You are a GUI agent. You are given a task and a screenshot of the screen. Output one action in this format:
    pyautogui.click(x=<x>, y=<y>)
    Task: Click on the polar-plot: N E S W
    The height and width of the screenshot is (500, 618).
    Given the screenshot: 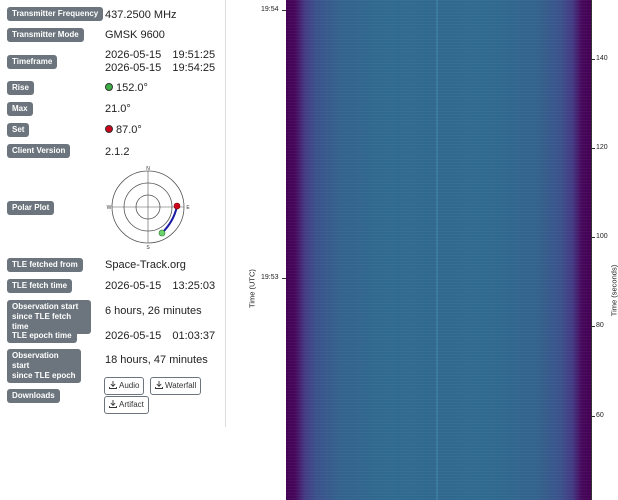 What is the action you would take?
    pyautogui.click(x=149, y=208)
    